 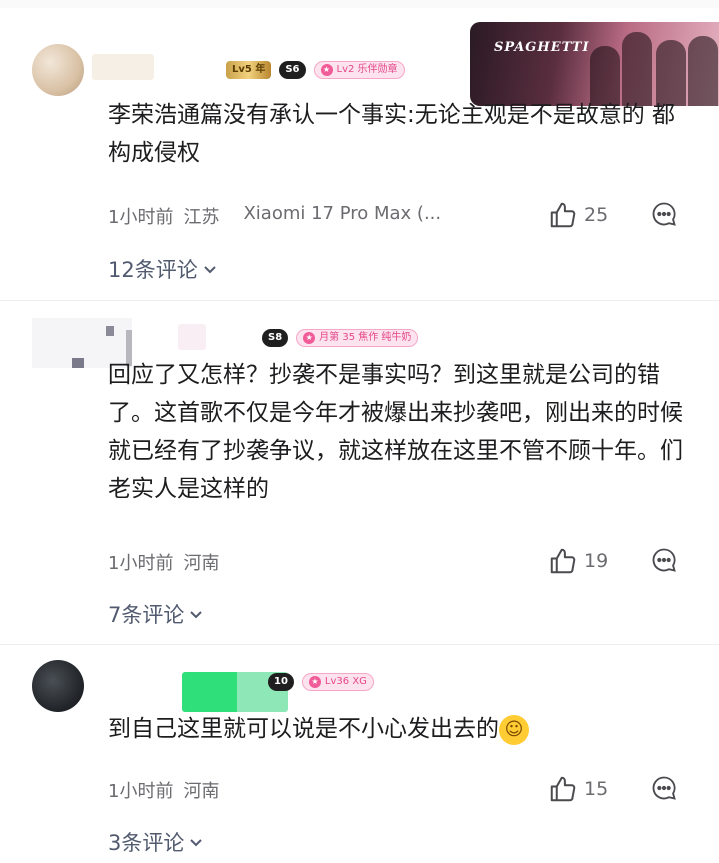 I want to click on comment-text-body: 到自己这里就可以说是不小心发出去的, so click(x=303, y=729).